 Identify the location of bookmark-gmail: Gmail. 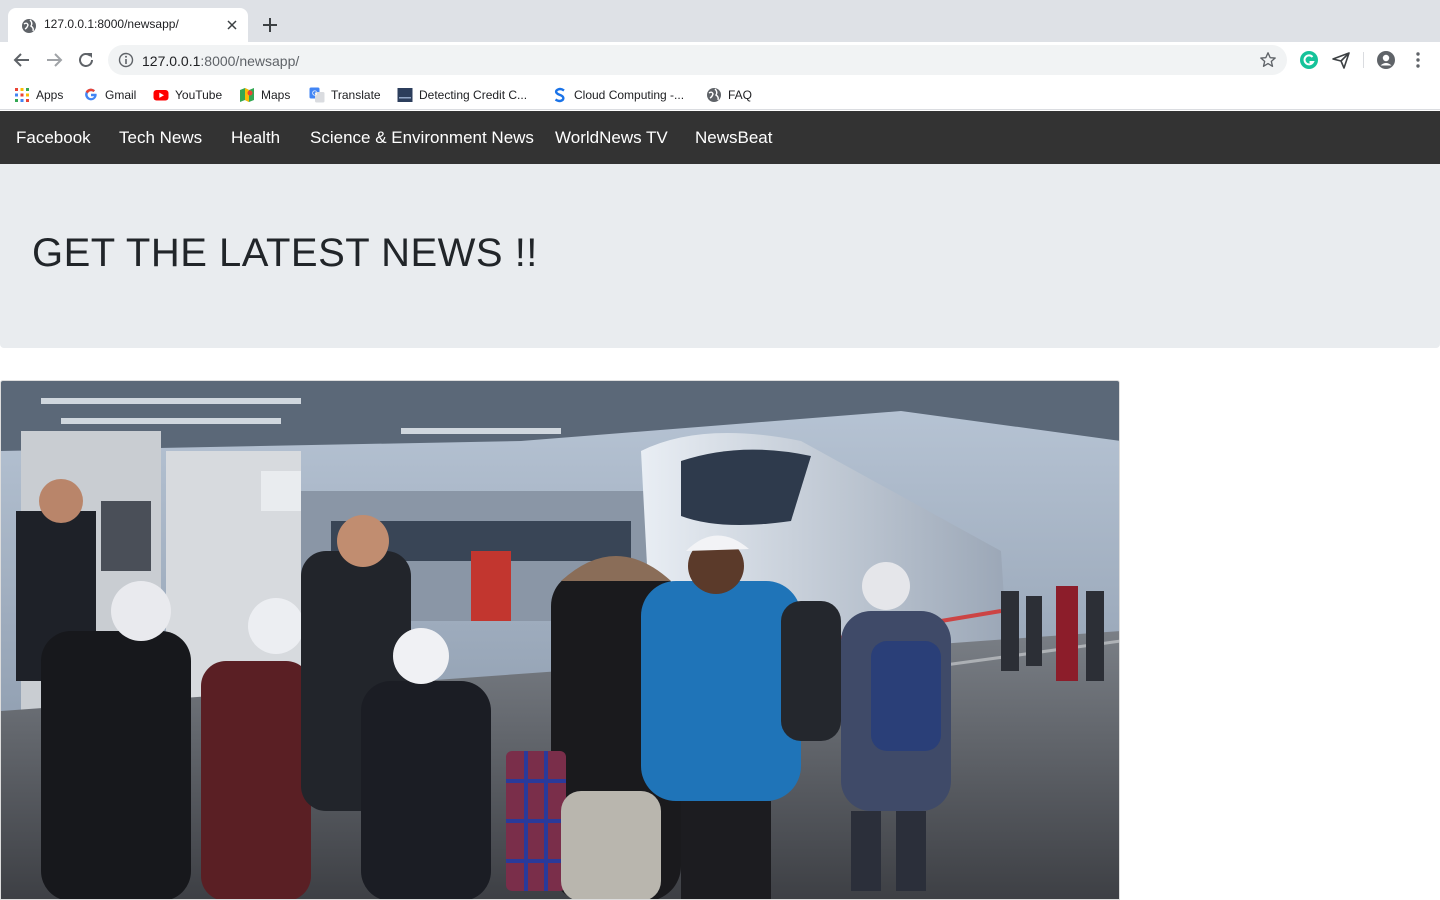
(109, 95).